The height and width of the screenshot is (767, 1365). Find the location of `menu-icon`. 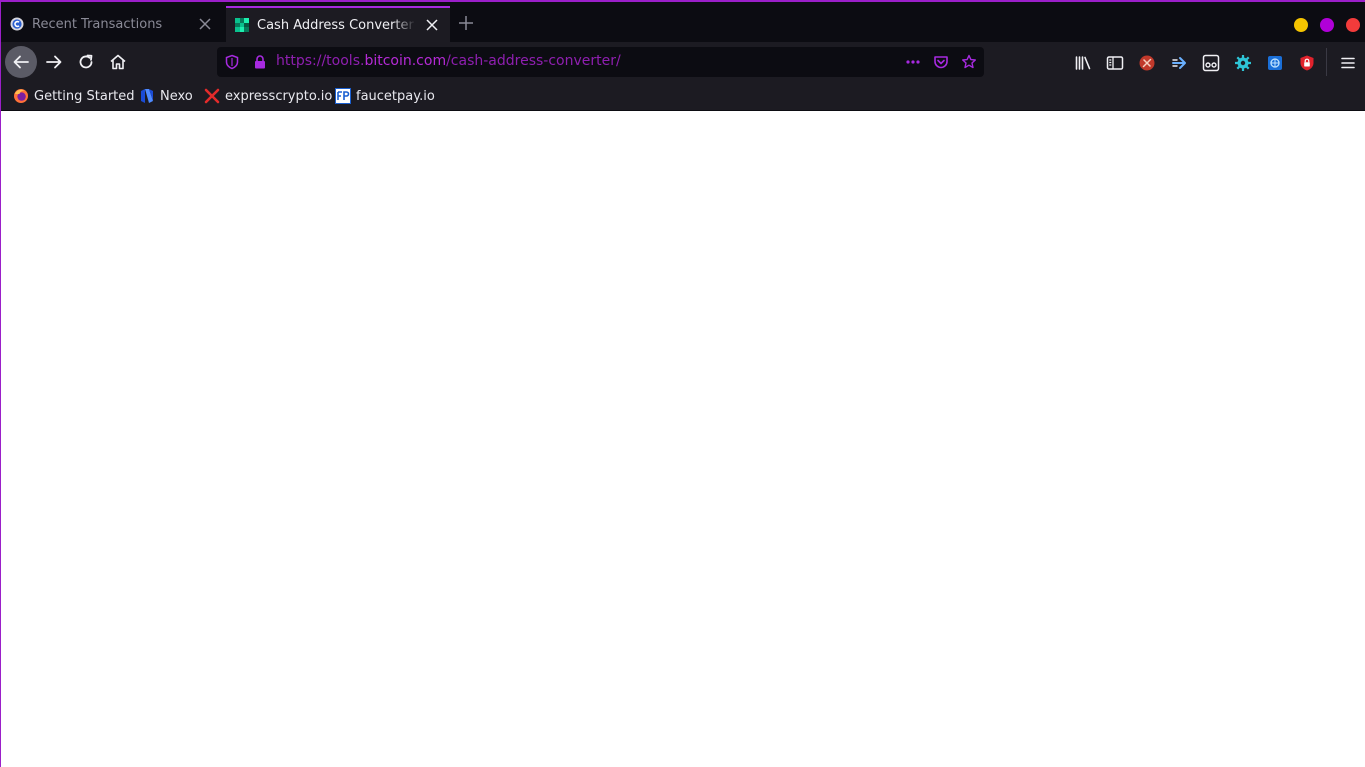

menu-icon is located at coordinates (1348, 63).